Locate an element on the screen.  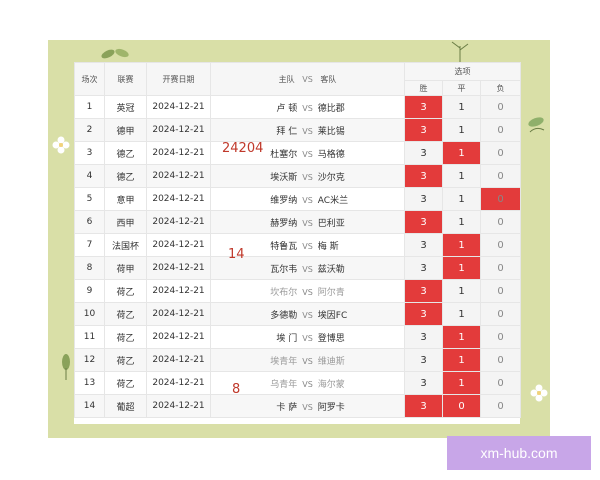
row-no: 11 is located at coordinates (89, 337).